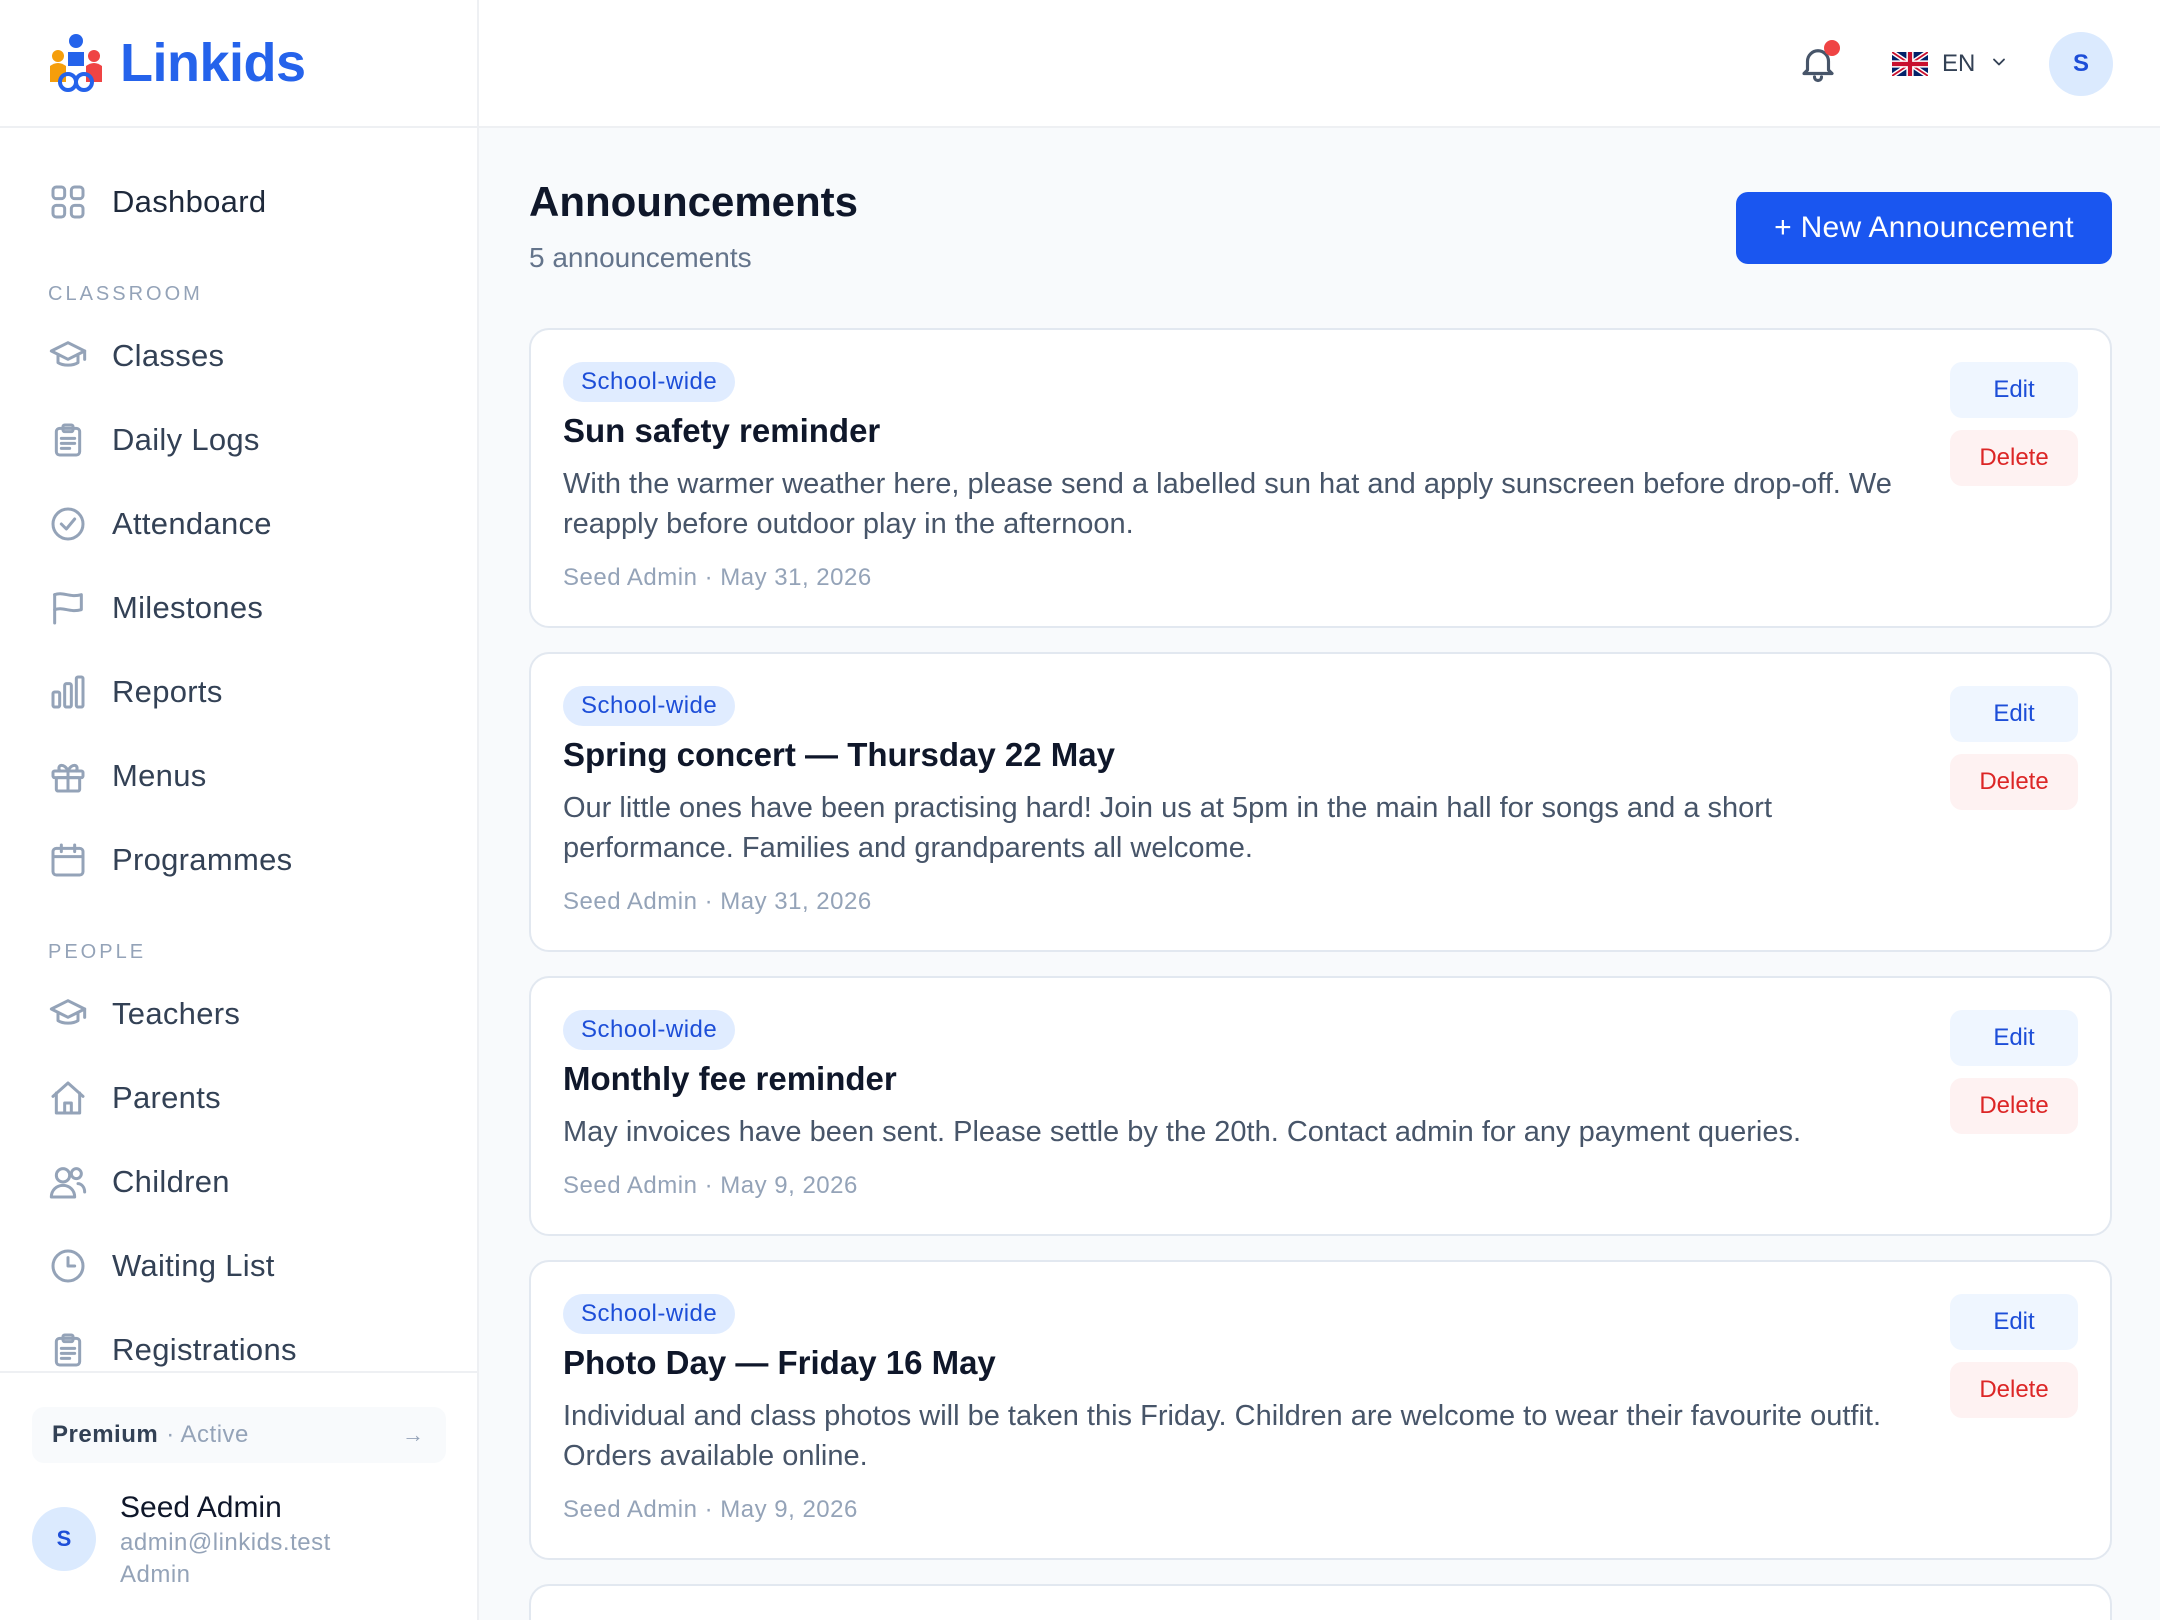  What do you see at coordinates (238, 692) in the screenshot?
I see `sidebar-item-reports: Reports` at bounding box center [238, 692].